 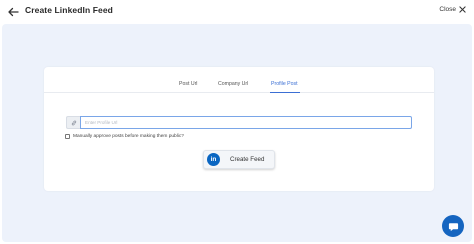 What do you see at coordinates (237, 12) in the screenshot?
I see `top-bar: Create LinkedIn Feed Close` at bounding box center [237, 12].